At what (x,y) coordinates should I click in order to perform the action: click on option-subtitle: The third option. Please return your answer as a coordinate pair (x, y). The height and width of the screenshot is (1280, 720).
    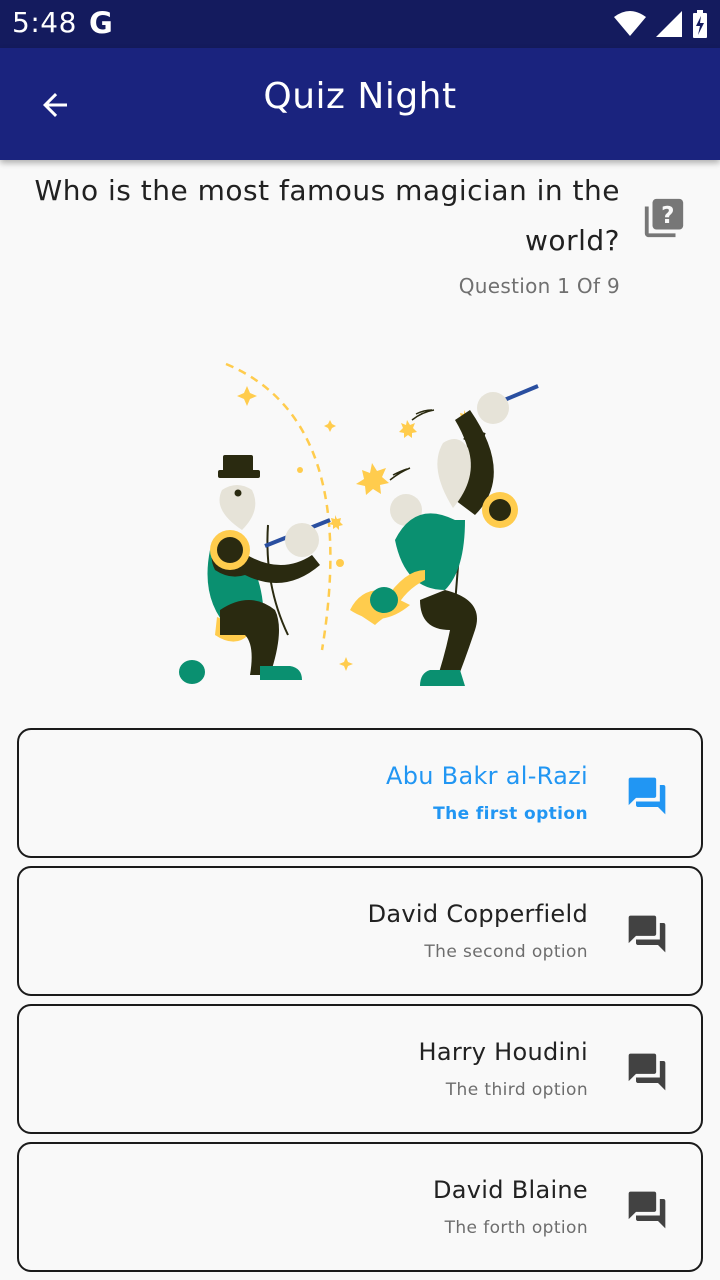
    Looking at the image, I should click on (516, 1090).